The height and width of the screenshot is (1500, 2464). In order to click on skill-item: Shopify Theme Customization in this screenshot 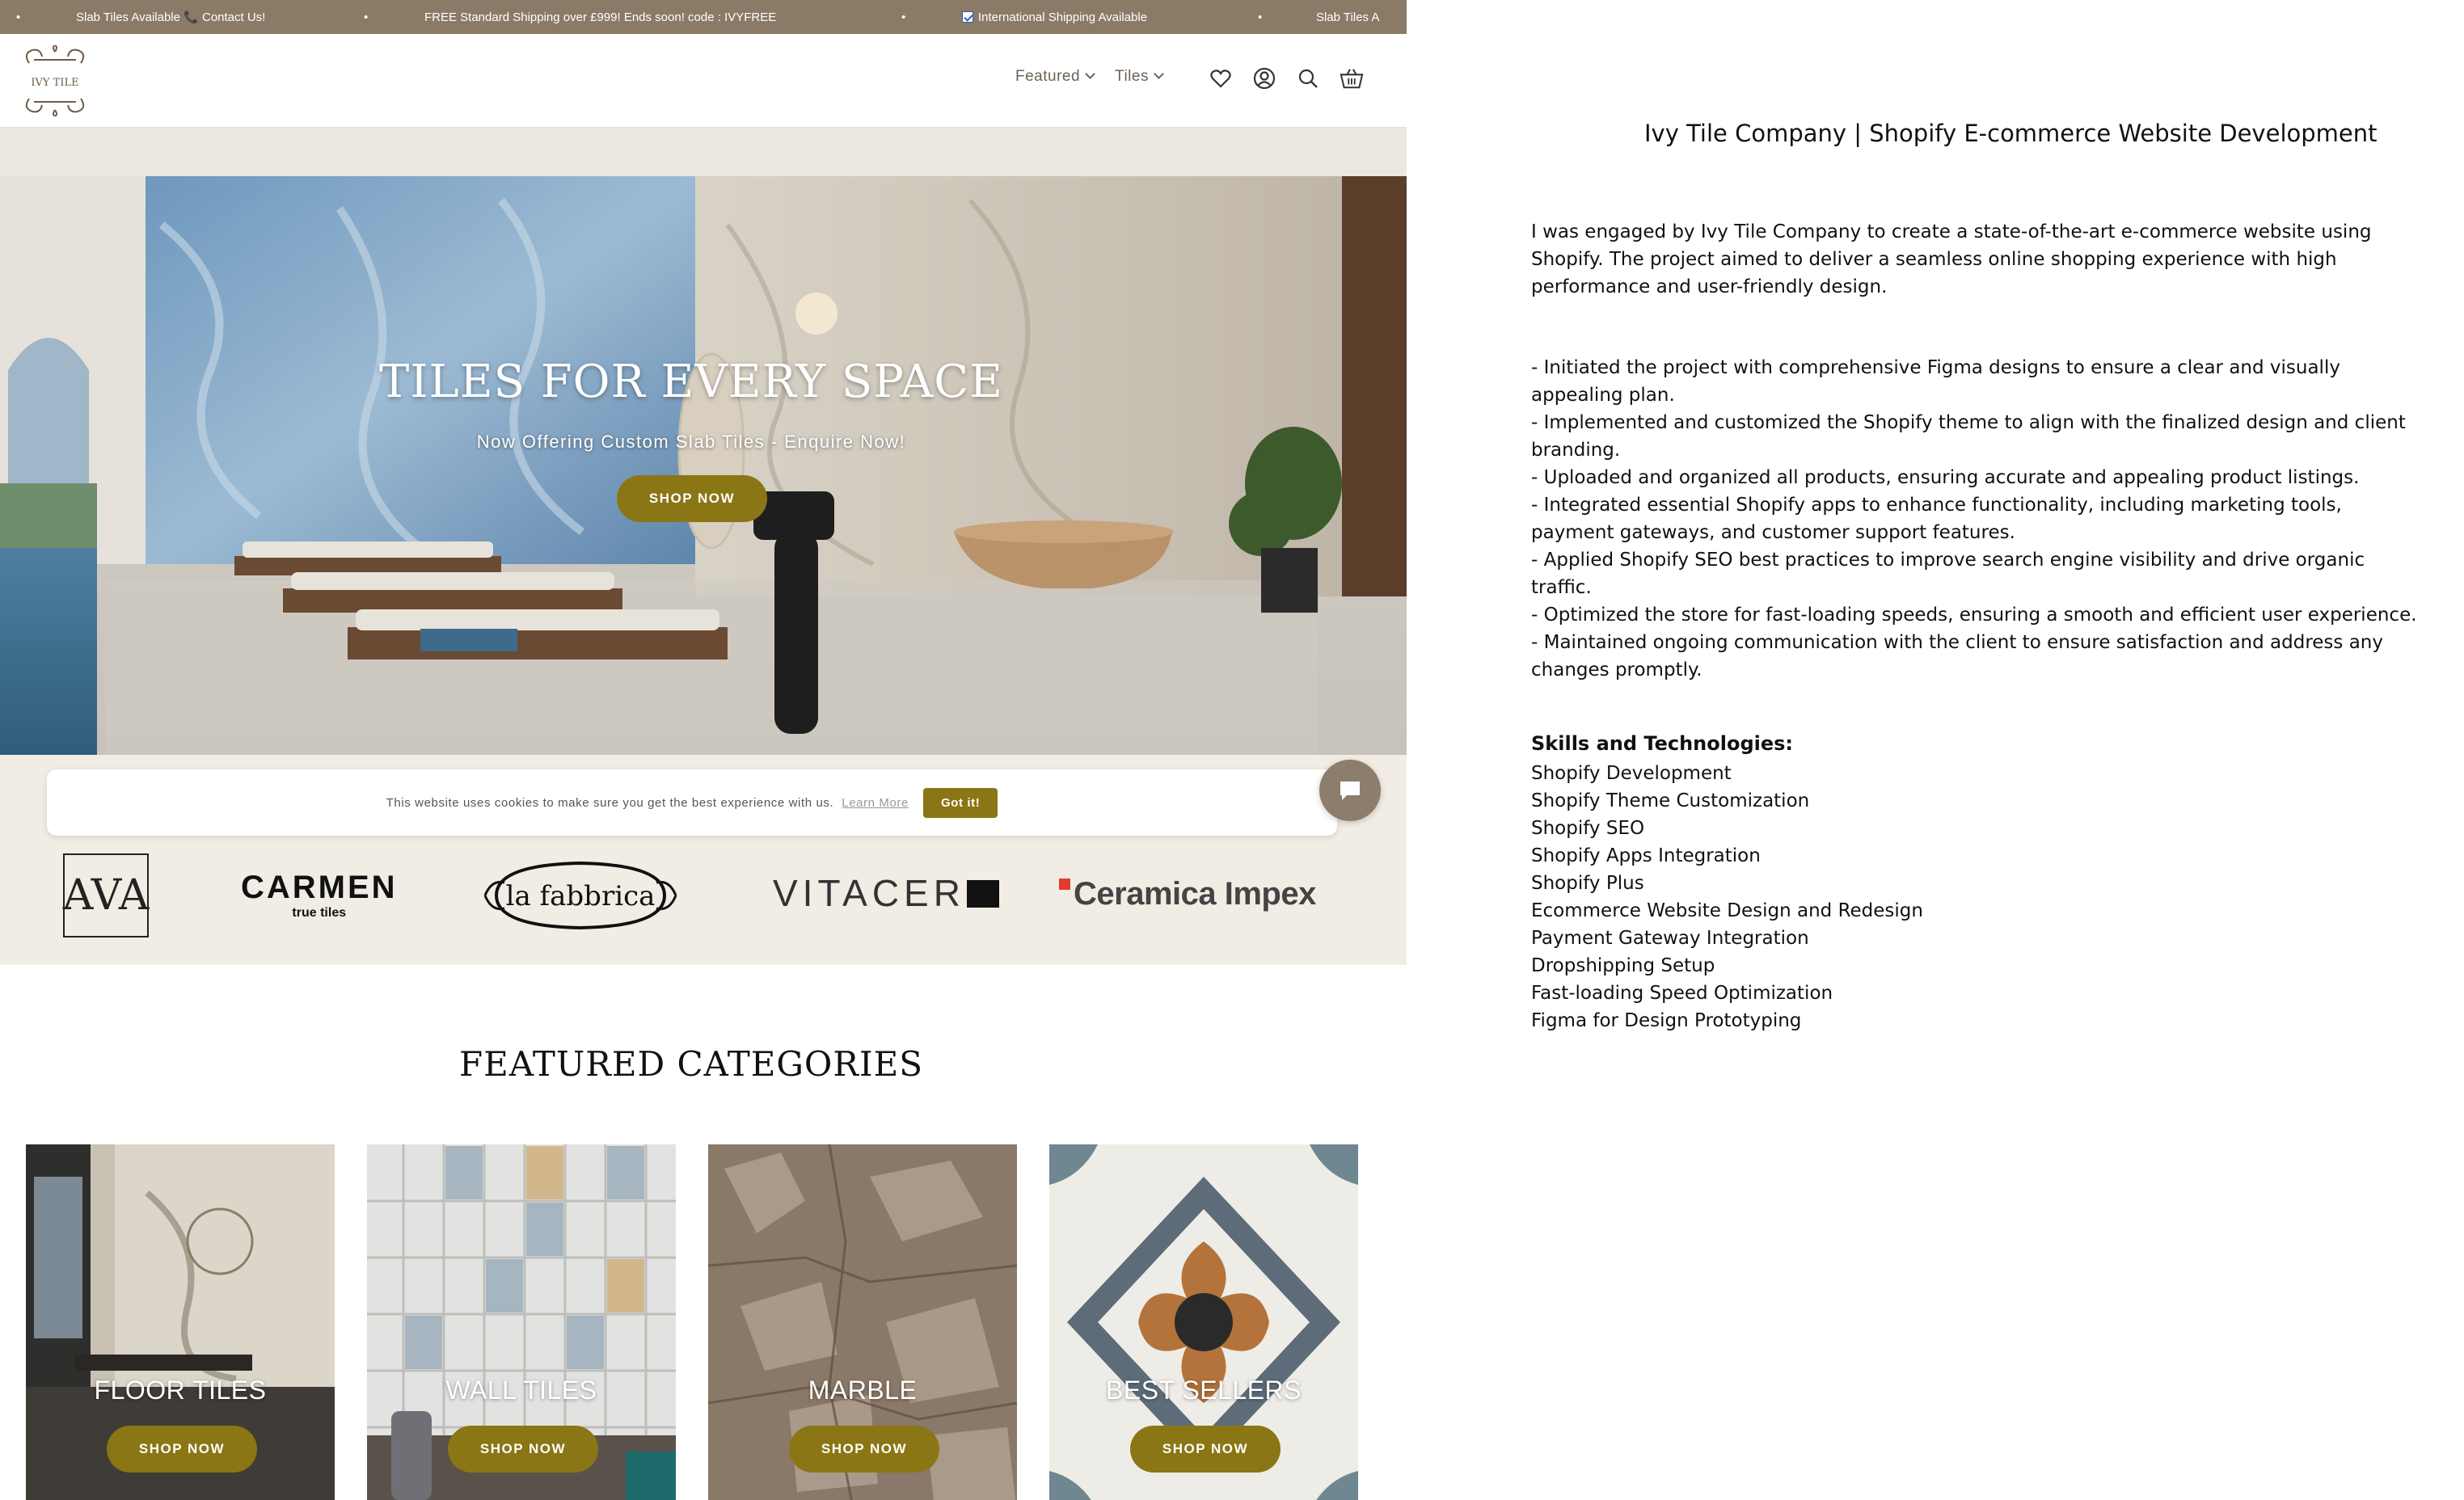, I will do `click(1670, 801)`.